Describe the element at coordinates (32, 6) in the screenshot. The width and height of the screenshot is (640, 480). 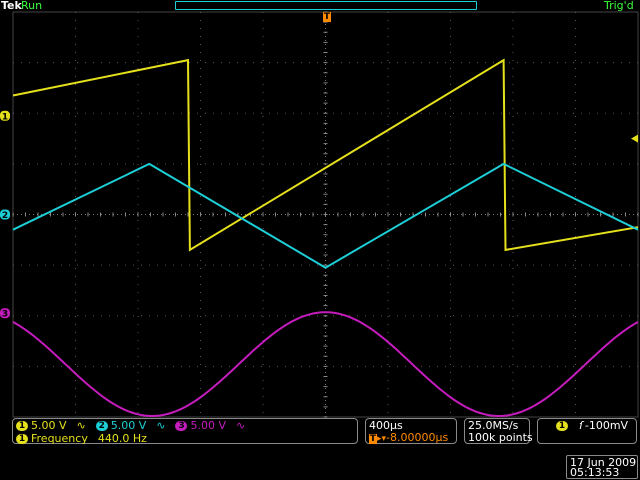
I see `run-state: Run` at that location.